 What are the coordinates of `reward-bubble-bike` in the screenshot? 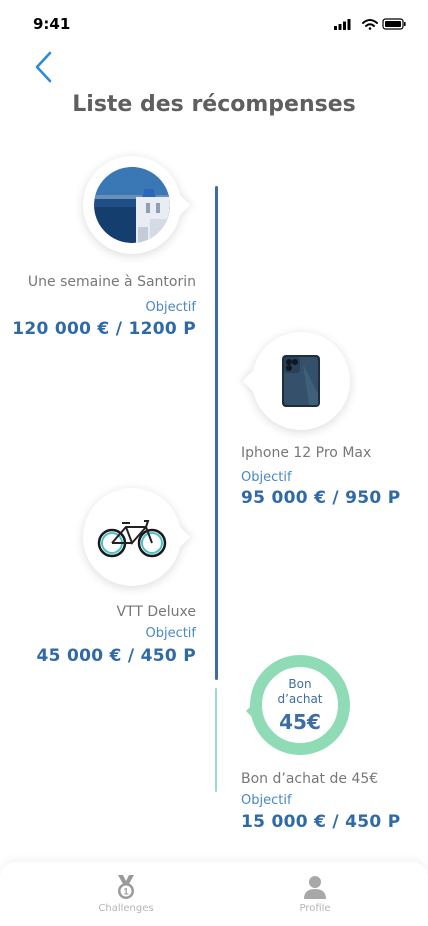 It's located at (132, 537).